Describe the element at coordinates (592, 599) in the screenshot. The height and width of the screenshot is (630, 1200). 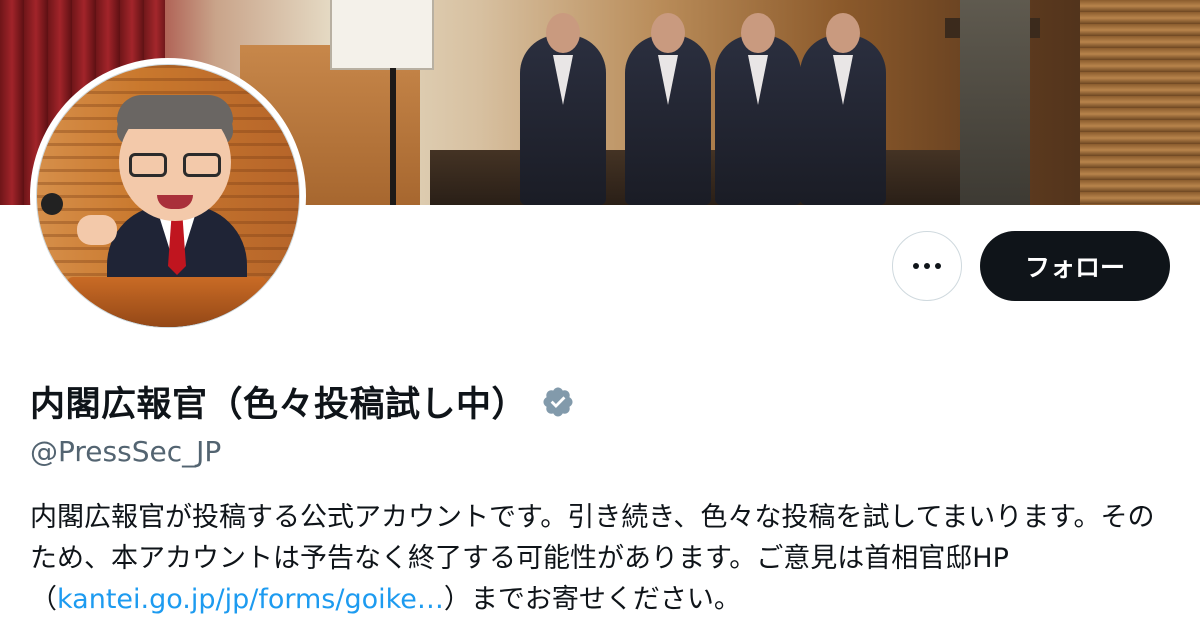
I see `bio-text-end: ）までお寄せください。` at that location.